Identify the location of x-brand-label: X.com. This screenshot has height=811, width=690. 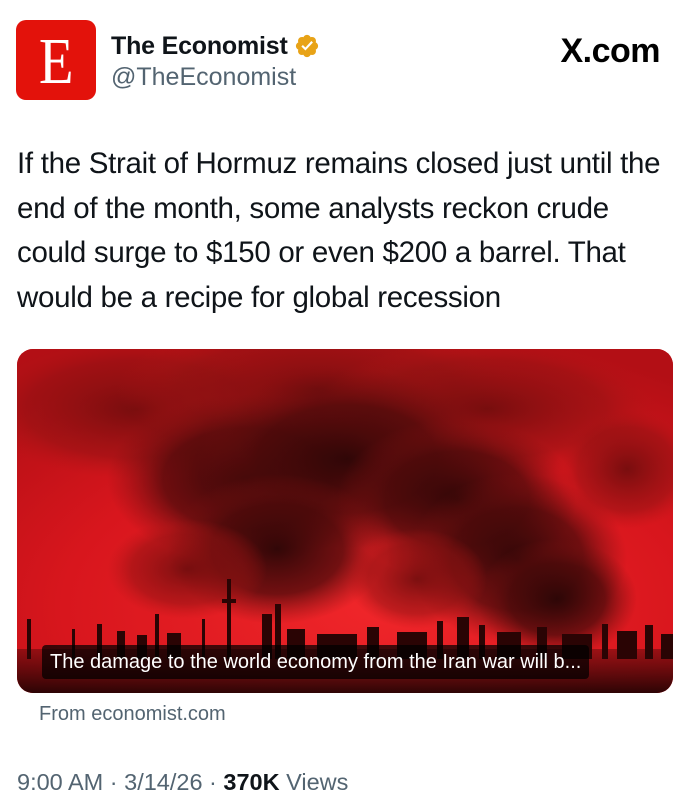
(610, 51).